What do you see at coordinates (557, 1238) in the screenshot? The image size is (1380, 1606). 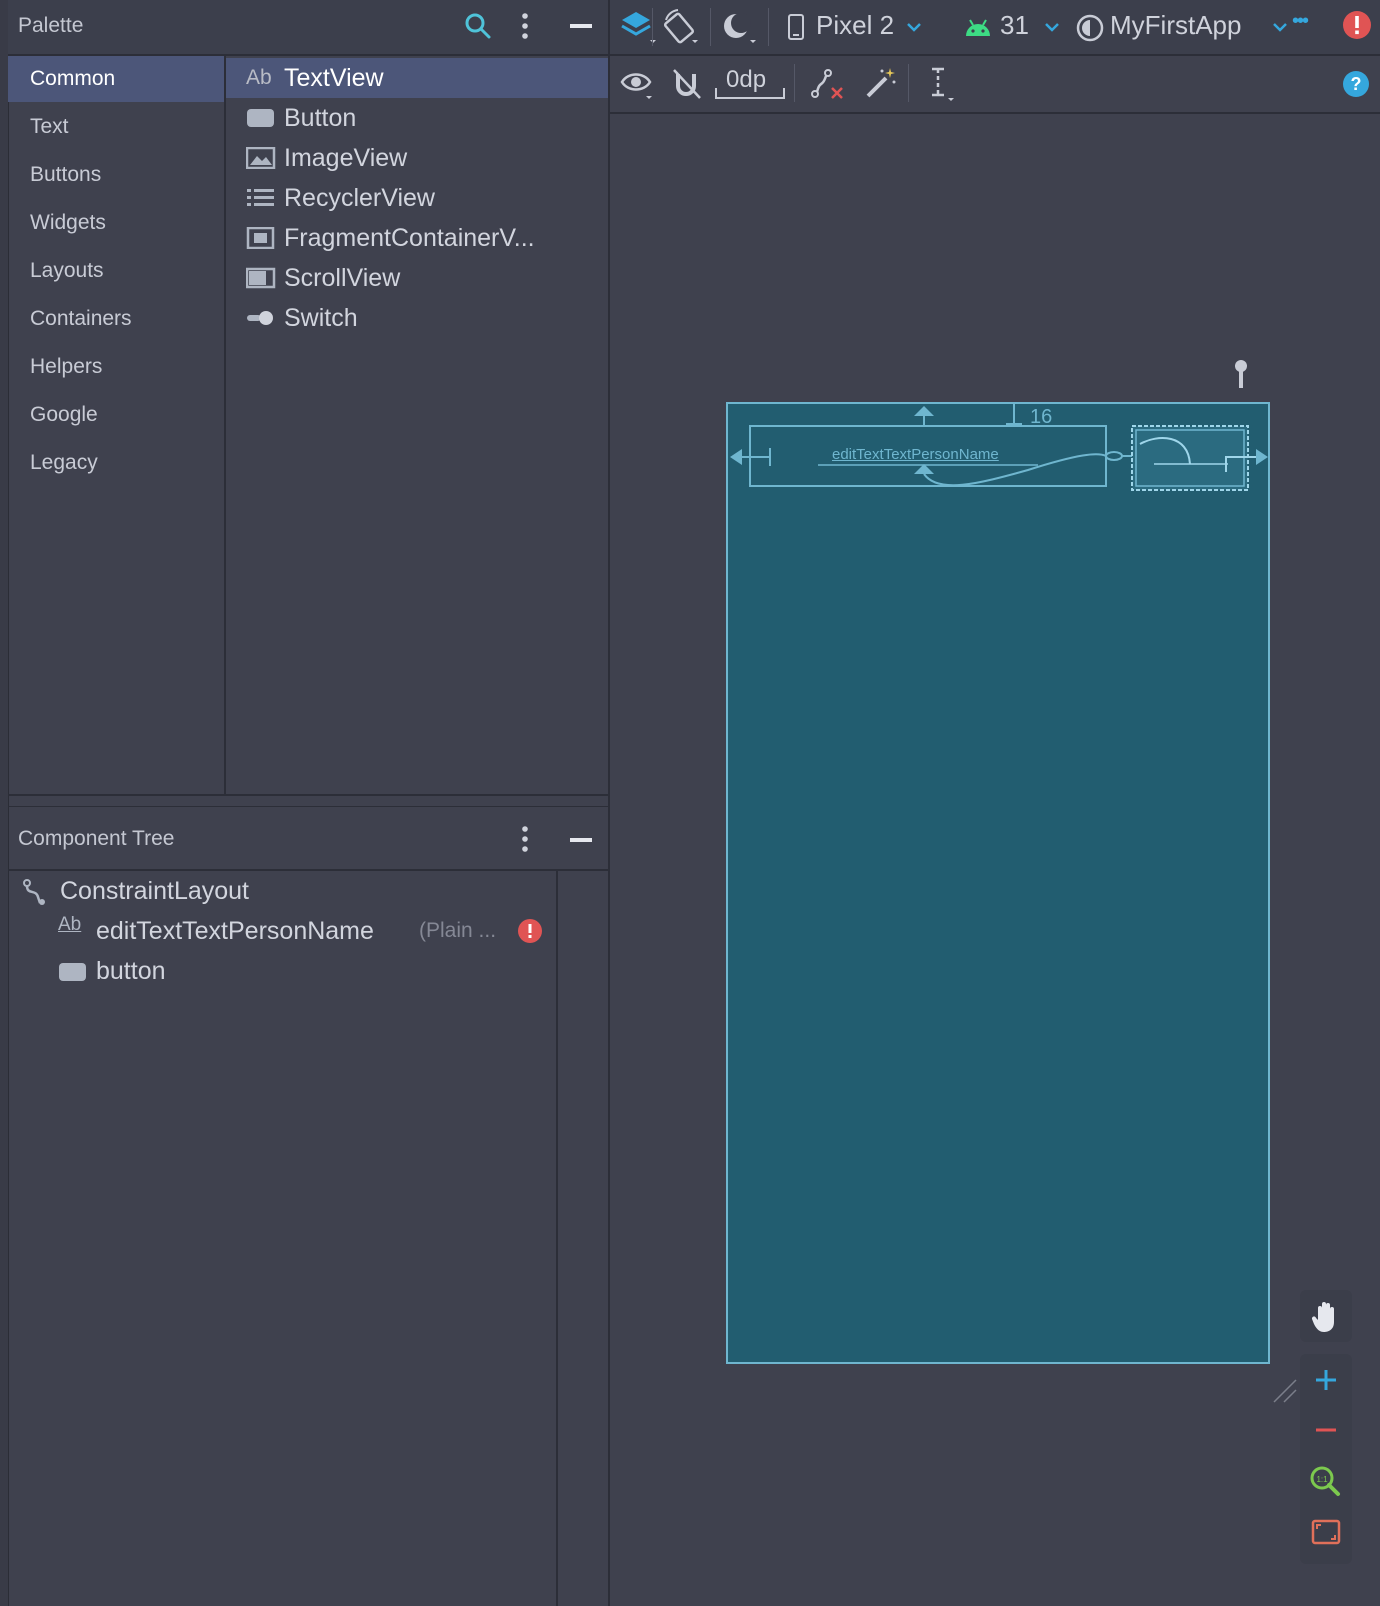 I see `component-tree-column-divider` at bounding box center [557, 1238].